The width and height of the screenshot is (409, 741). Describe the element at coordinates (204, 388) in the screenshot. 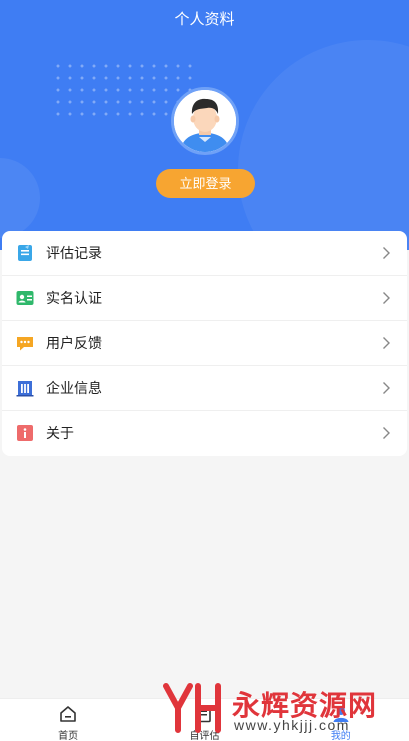

I see `menu-item-company-info: 企业信息` at that location.